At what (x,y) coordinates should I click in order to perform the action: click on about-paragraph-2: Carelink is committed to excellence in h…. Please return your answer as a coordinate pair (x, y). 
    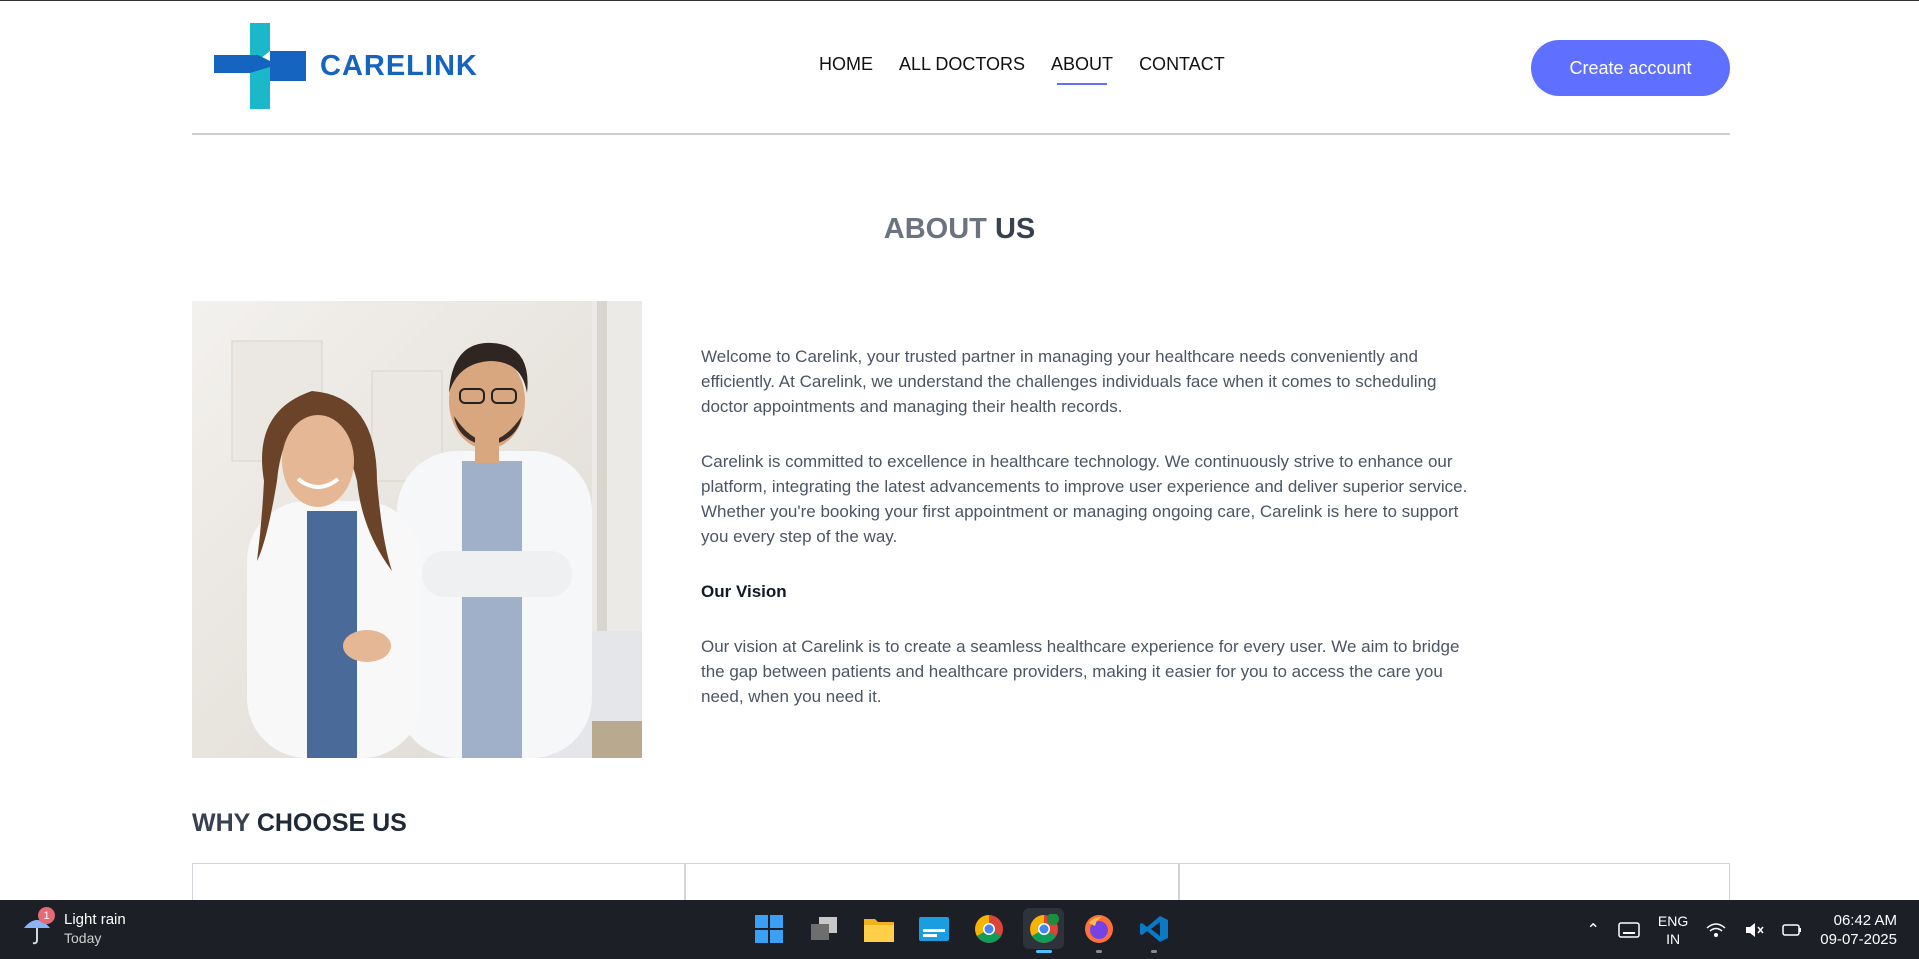
    Looking at the image, I should click on (1084, 499).